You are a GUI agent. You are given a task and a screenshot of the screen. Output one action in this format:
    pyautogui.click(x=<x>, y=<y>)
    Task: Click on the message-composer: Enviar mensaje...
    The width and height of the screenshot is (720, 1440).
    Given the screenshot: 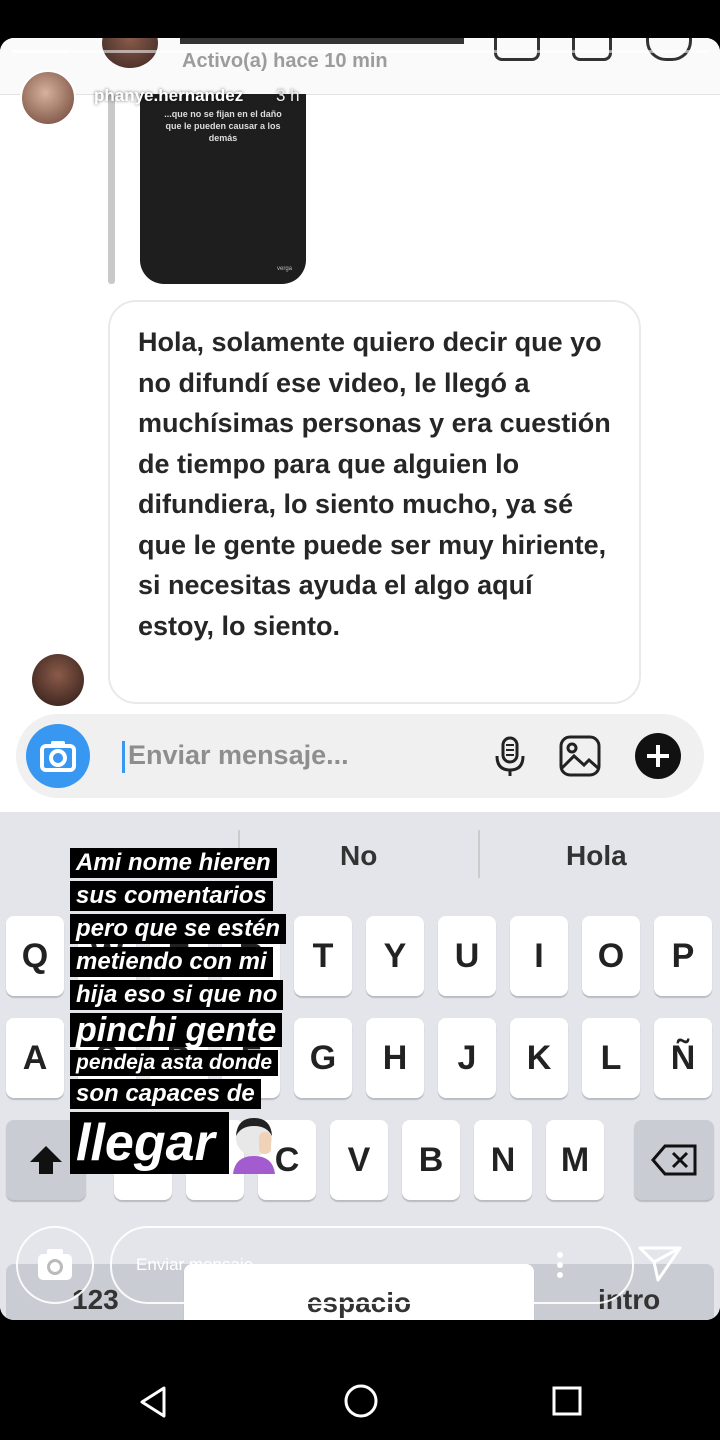 What is the action you would take?
    pyautogui.click(x=360, y=756)
    